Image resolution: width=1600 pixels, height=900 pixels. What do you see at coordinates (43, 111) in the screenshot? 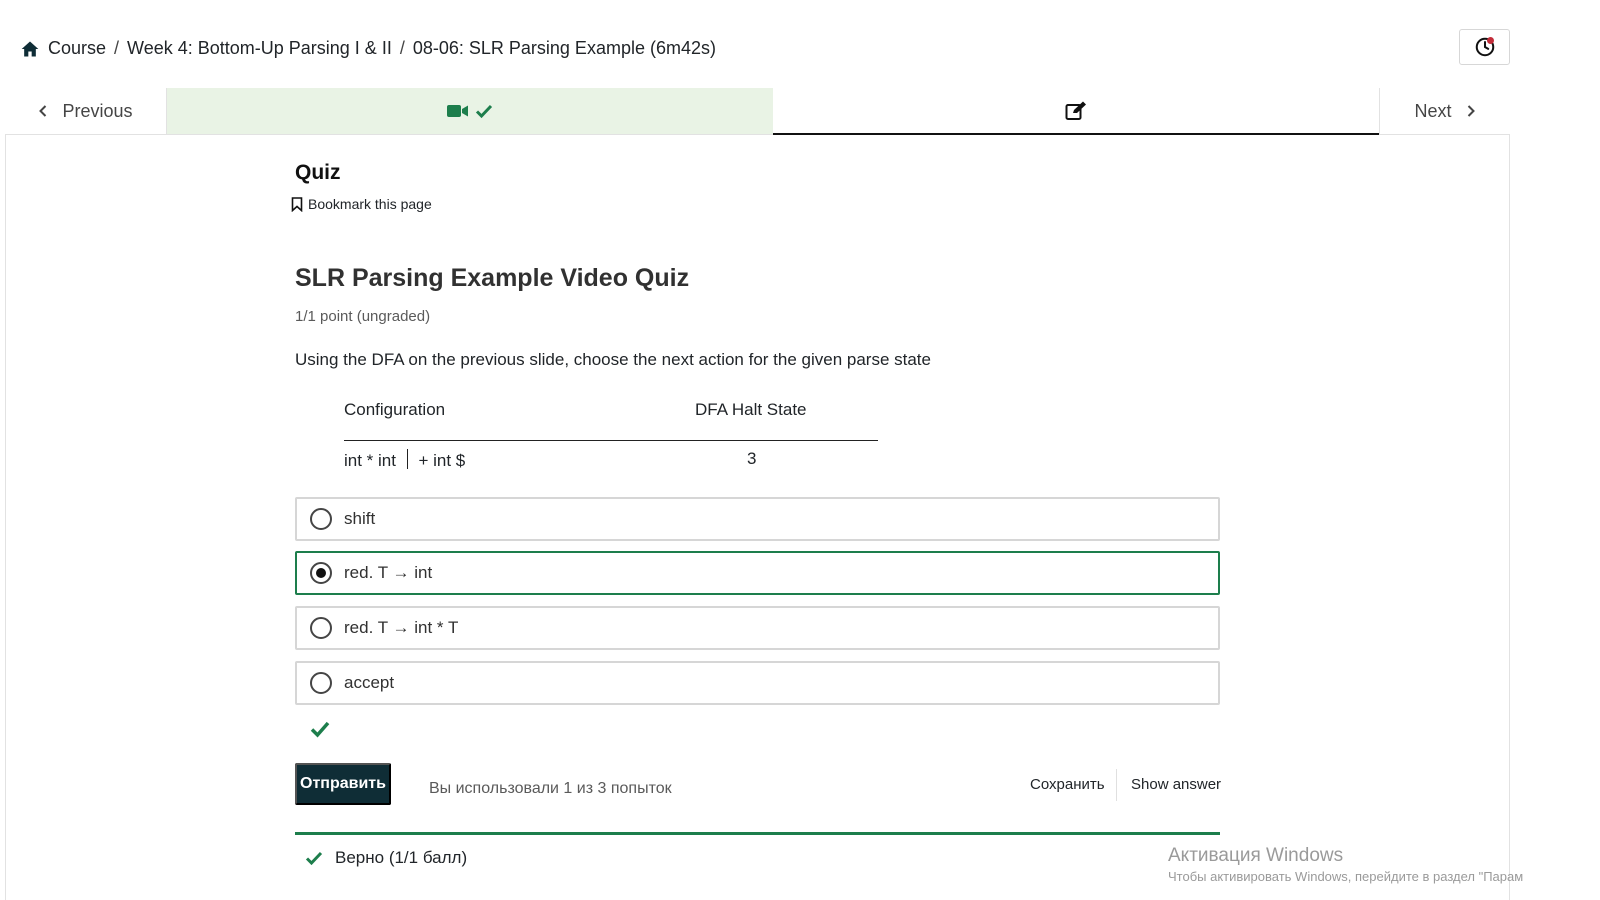
I see `chevron-left-icon` at bounding box center [43, 111].